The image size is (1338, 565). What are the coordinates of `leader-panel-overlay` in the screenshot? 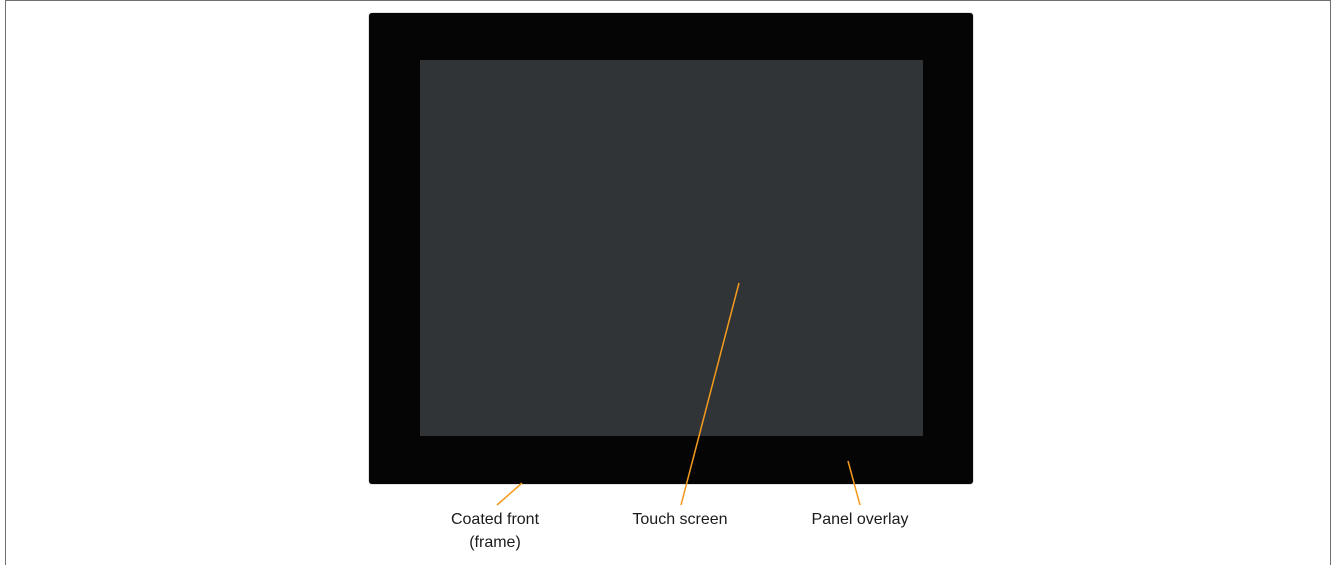 It's located at (854, 483).